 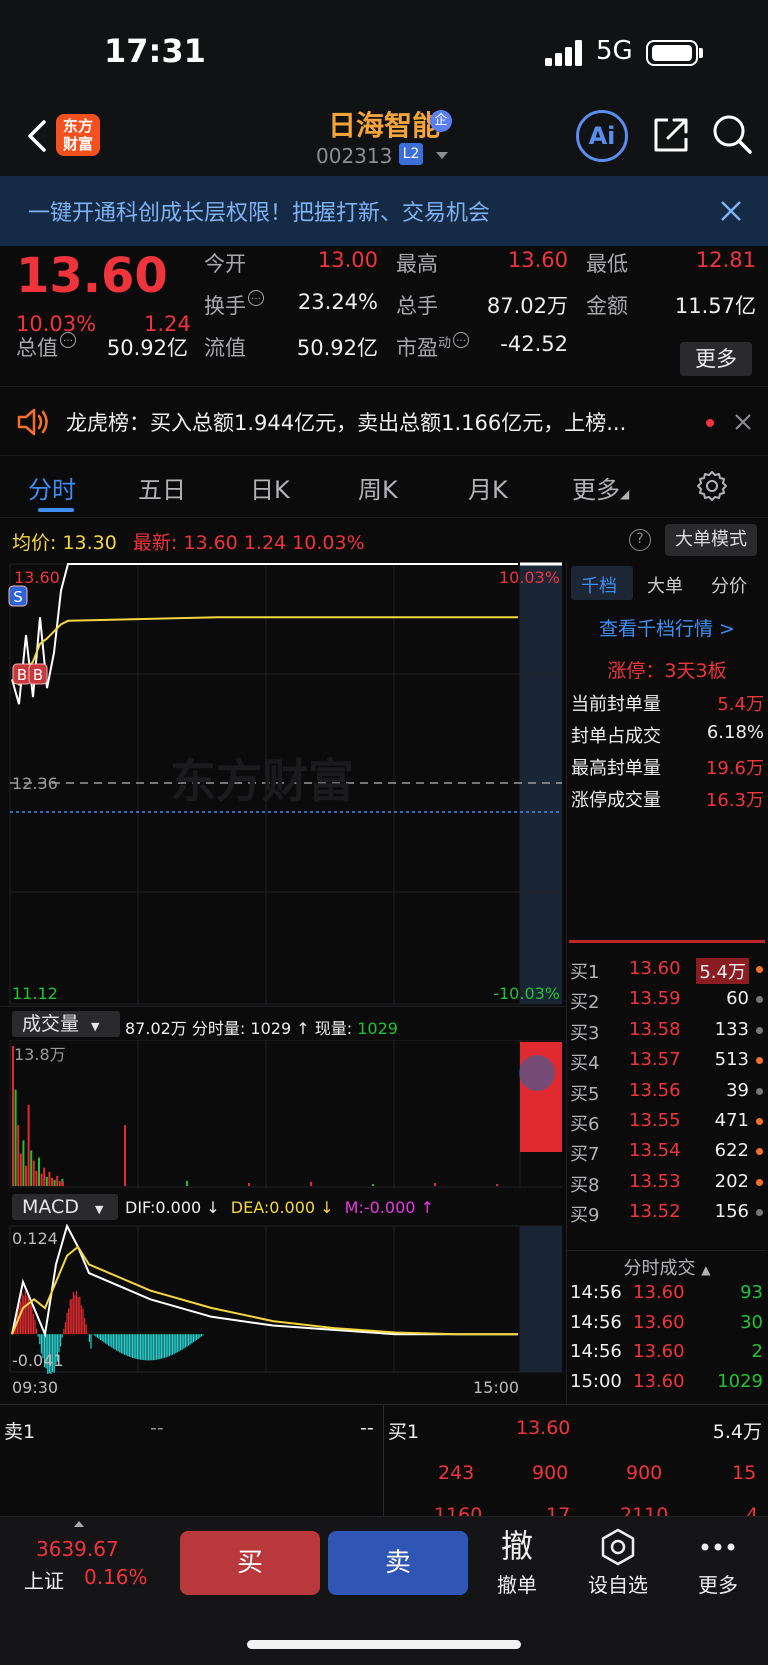 I want to click on tab-depth: 千档, so click(x=599, y=585).